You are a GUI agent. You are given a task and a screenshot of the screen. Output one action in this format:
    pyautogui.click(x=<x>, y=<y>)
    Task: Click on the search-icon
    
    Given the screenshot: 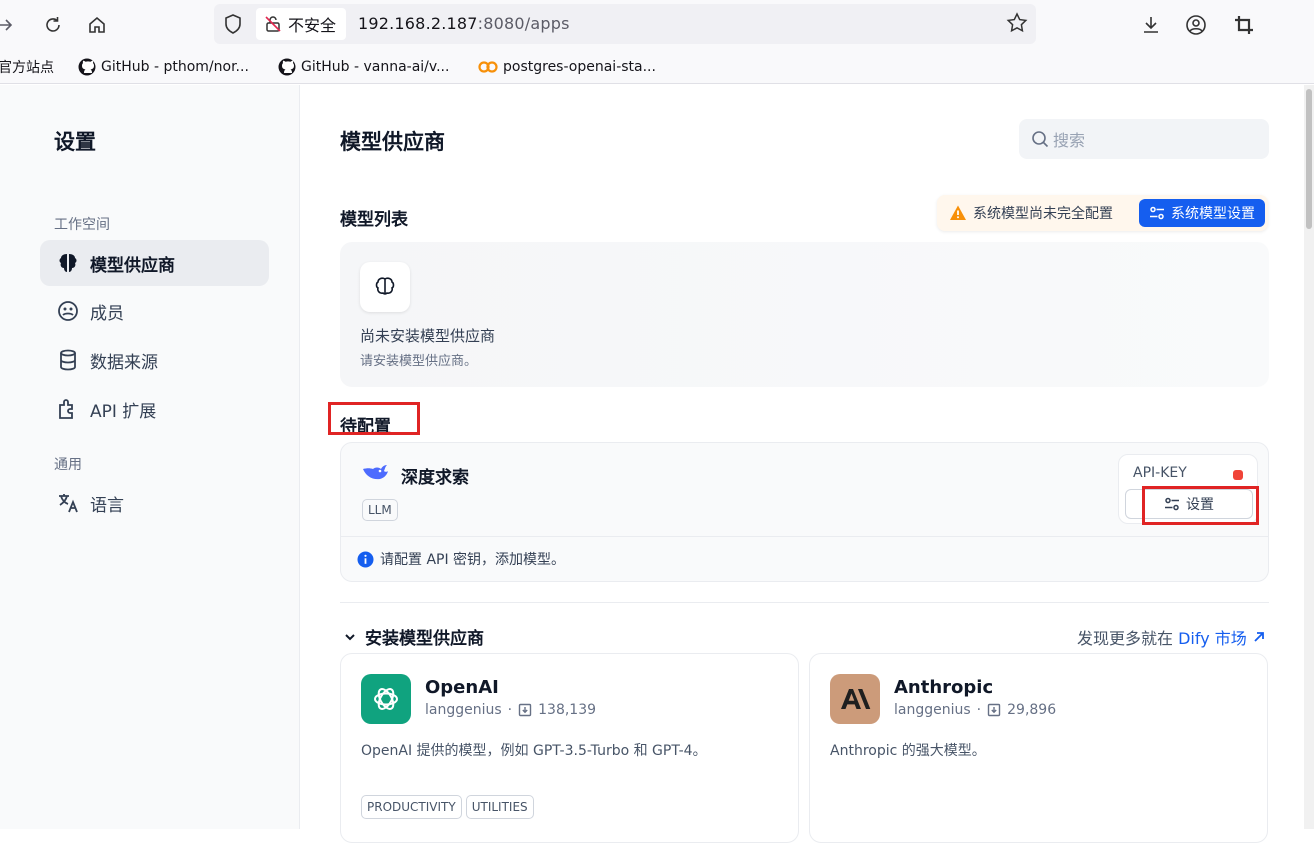 What is the action you would take?
    pyautogui.click(x=1040, y=139)
    